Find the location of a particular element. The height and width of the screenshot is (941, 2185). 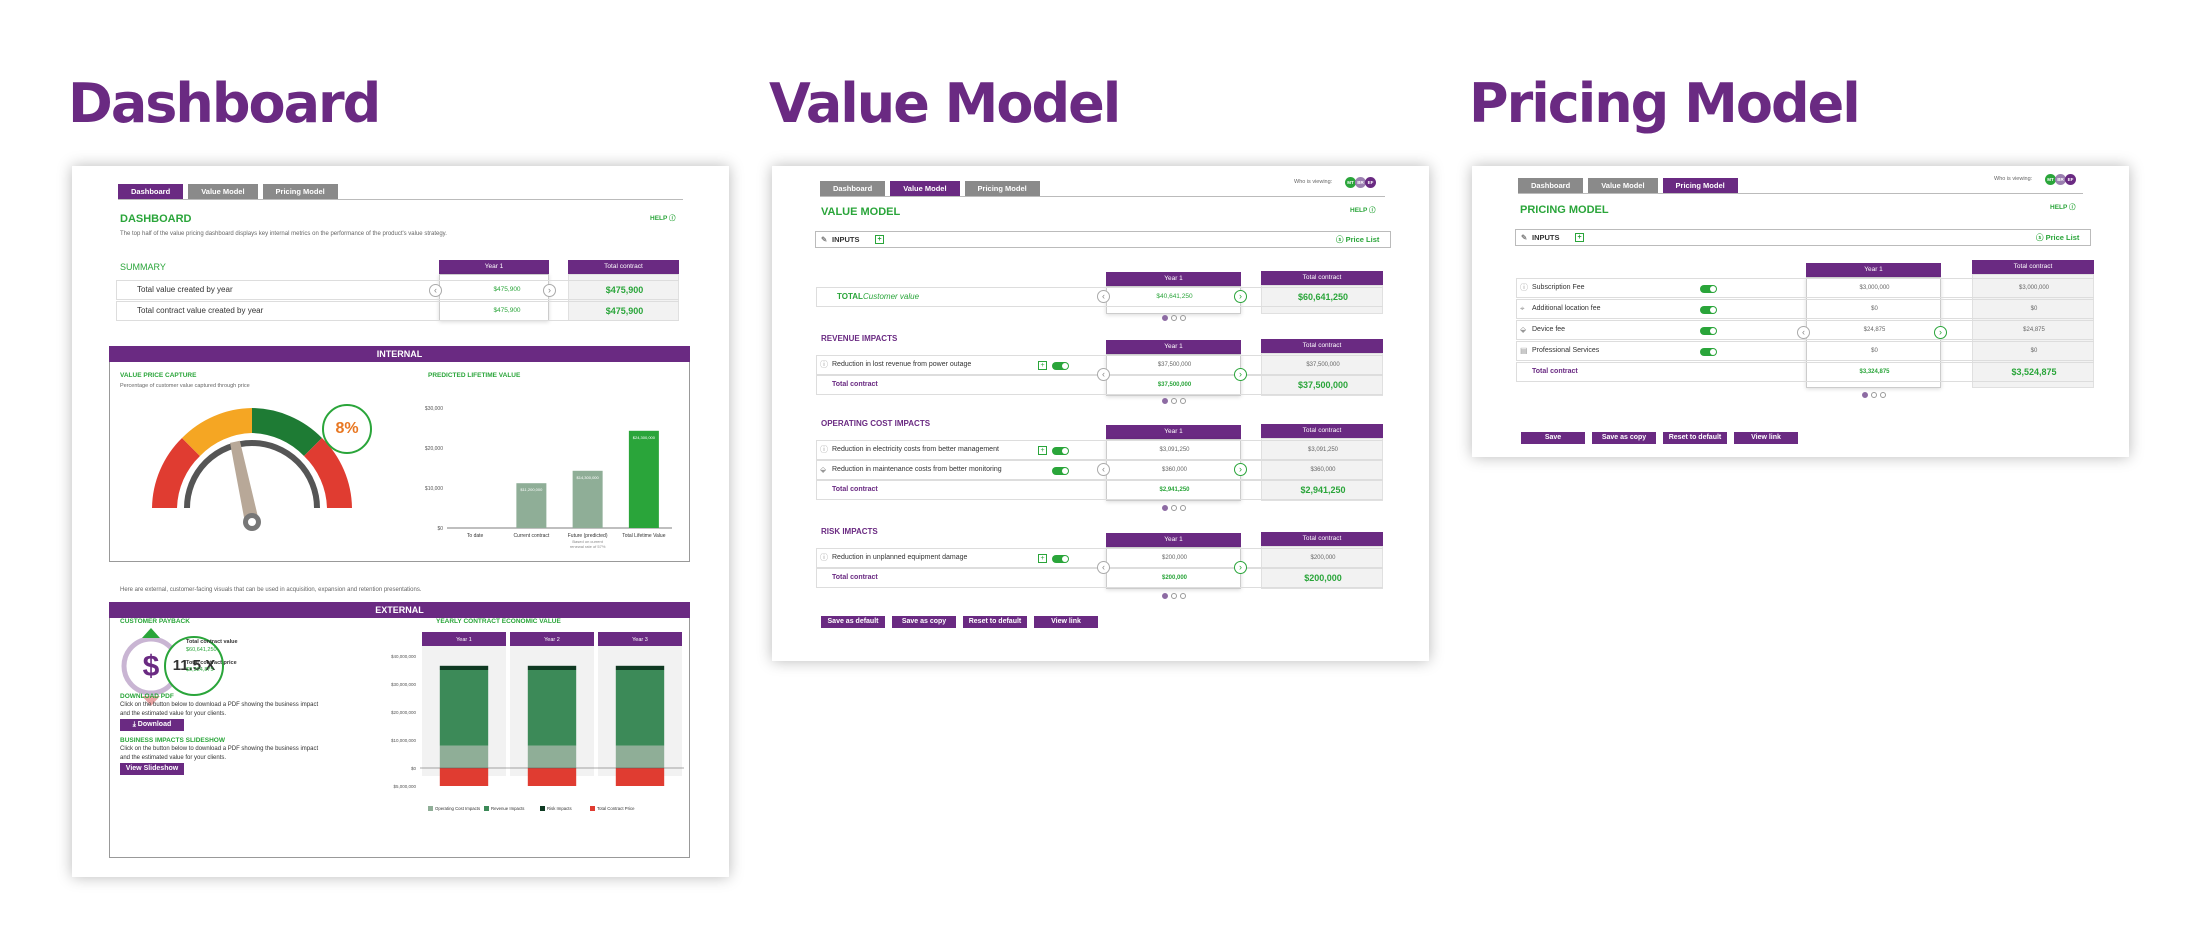

page-title: DASHBOARD is located at coordinates (156, 219).